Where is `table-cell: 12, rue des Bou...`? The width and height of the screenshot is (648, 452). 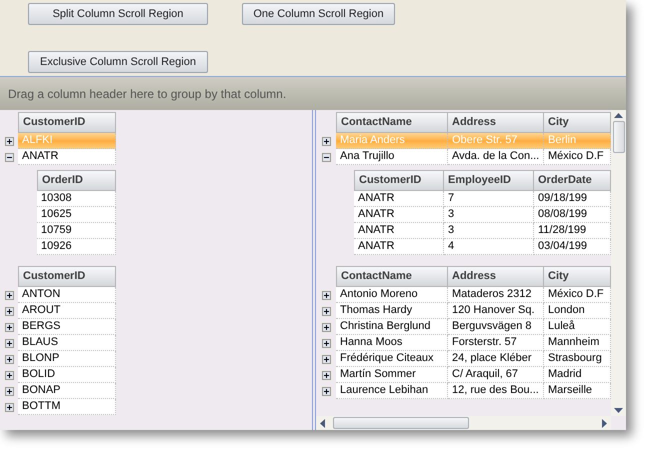 table-cell: 12, rue des Bou... is located at coordinates (496, 391).